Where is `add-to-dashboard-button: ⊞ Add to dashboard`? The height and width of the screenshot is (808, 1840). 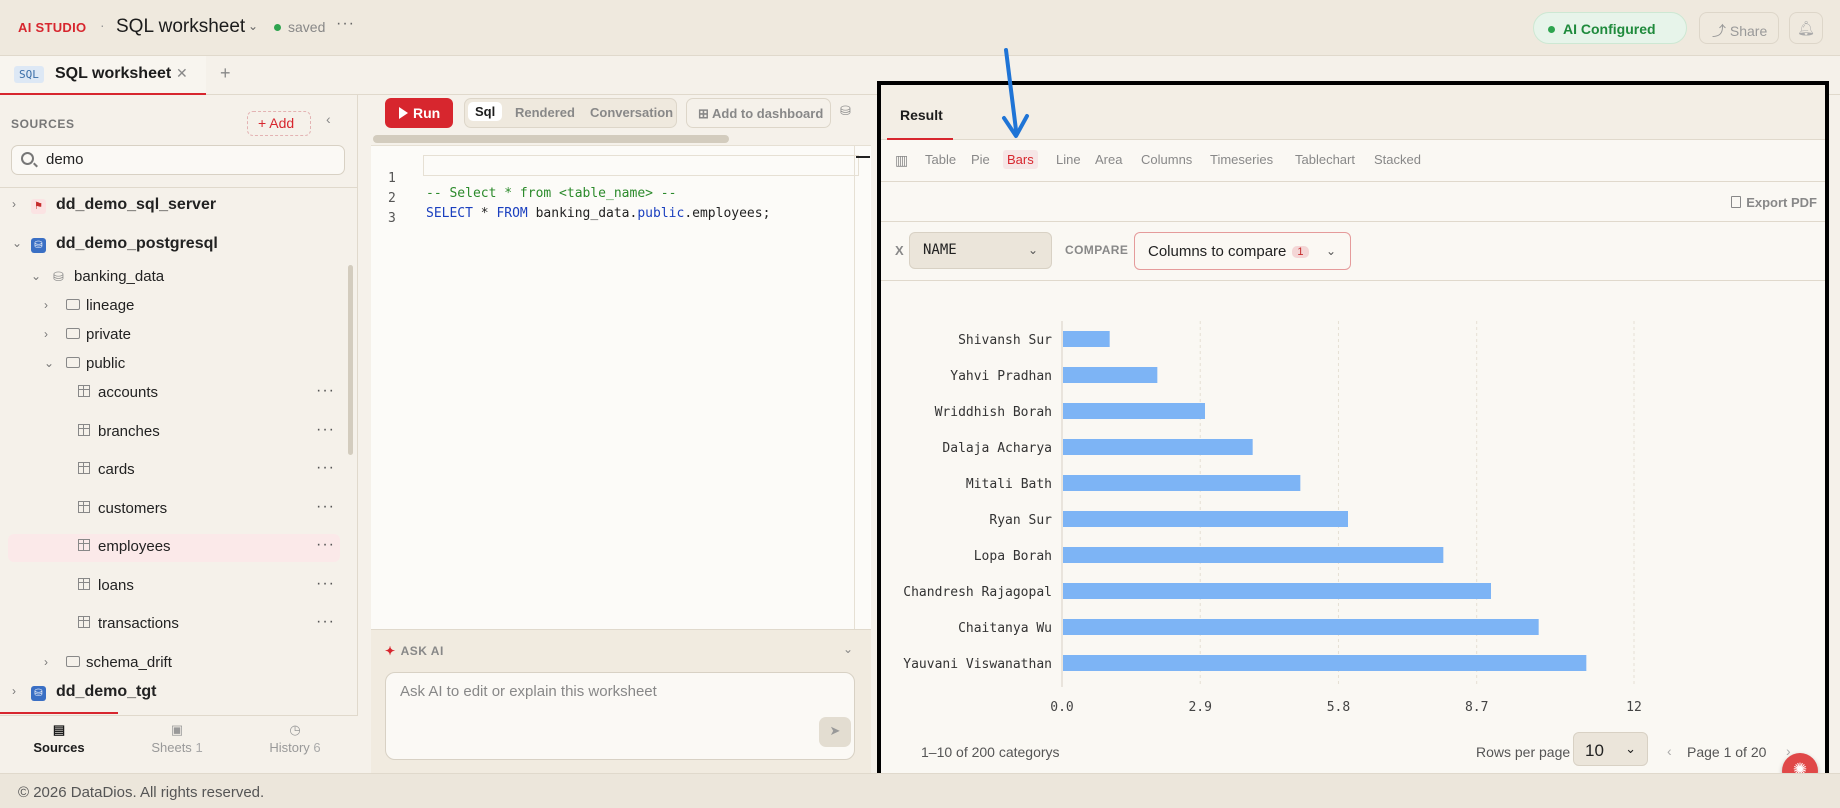 add-to-dashboard-button: ⊞ Add to dashboard is located at coordinates (758, 113).